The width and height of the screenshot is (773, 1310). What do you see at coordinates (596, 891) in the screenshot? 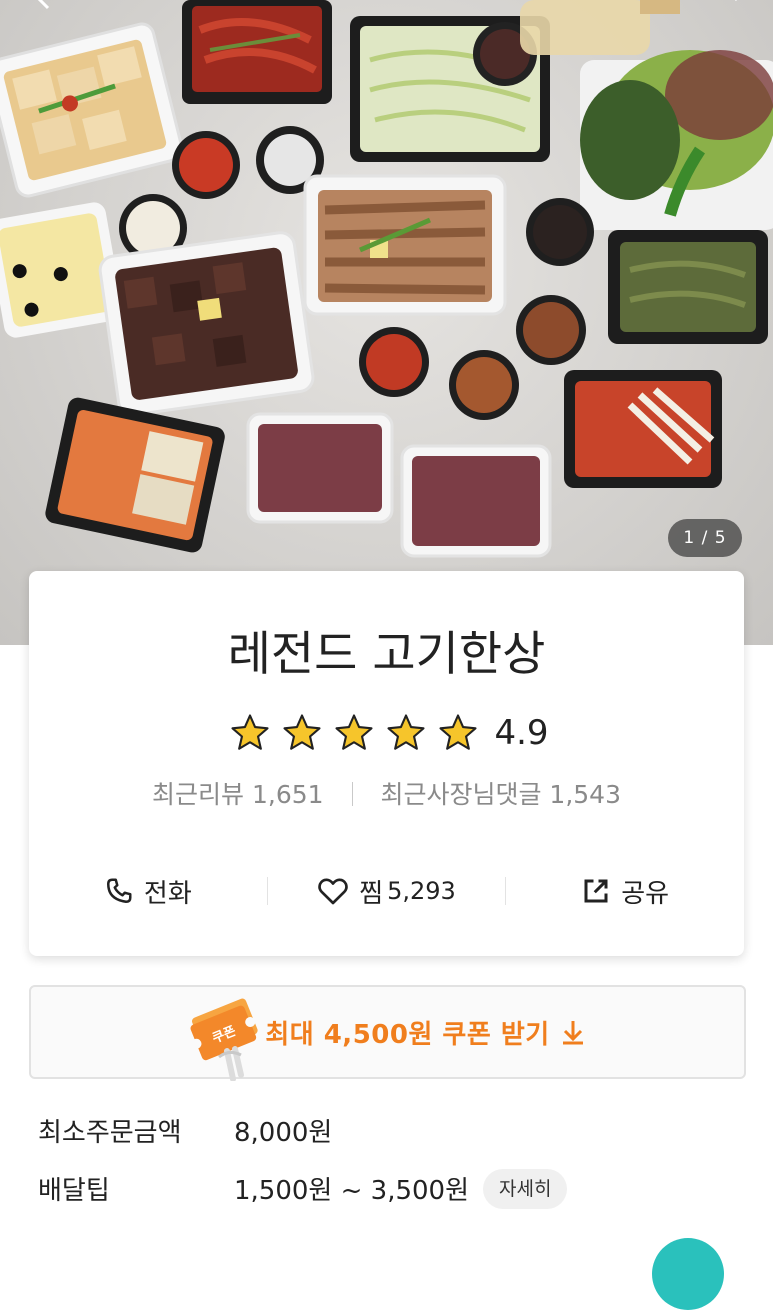
I see `share-icon` at bounding box center [596, 891].